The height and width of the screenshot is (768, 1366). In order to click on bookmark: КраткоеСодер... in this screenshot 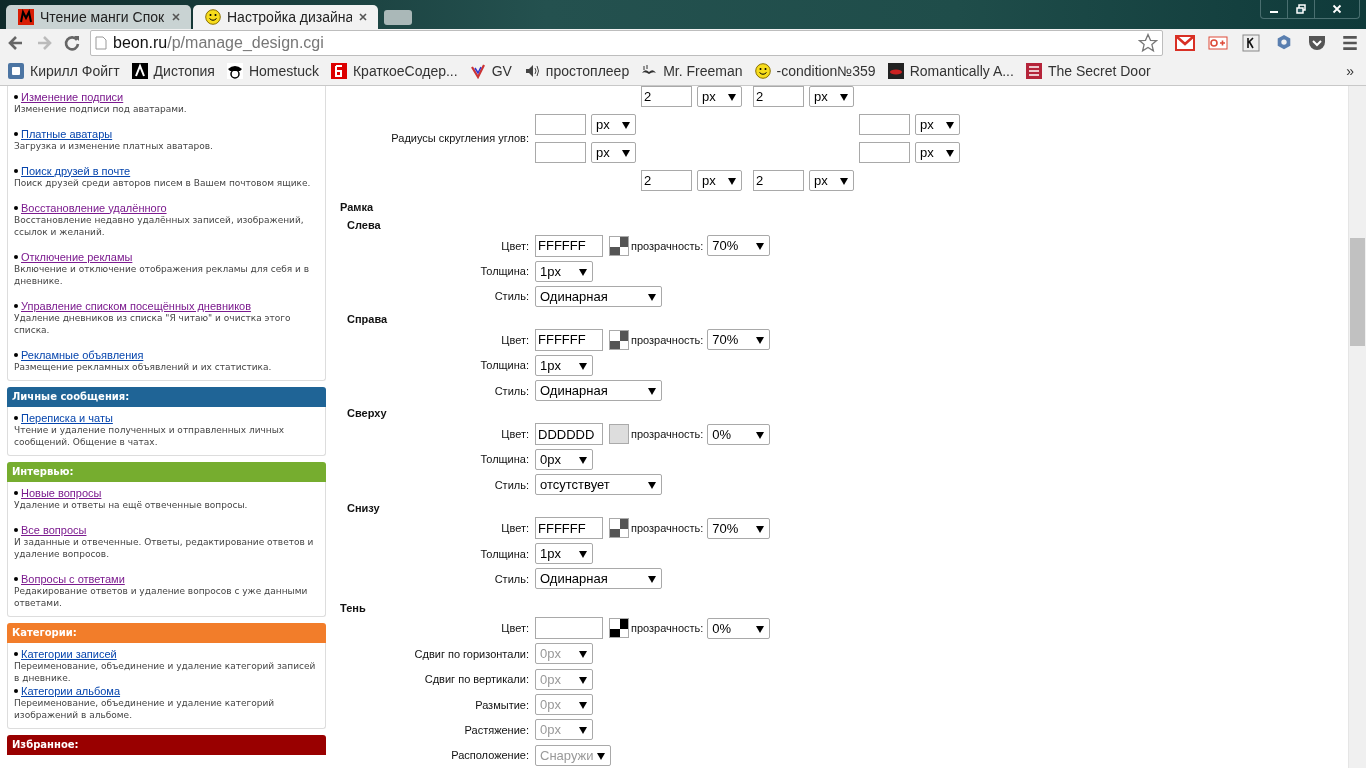, I will do `click(394, 71)`.